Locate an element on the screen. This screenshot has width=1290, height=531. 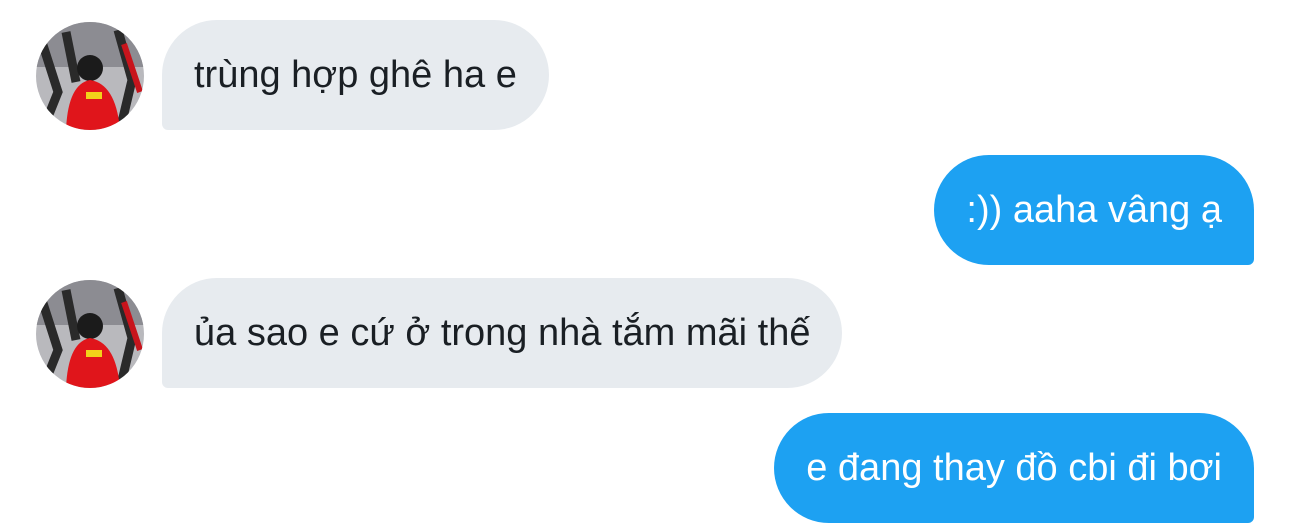
message-text: e đang thay đồ cbi đi bơi is located at coordinates (1014, 468).